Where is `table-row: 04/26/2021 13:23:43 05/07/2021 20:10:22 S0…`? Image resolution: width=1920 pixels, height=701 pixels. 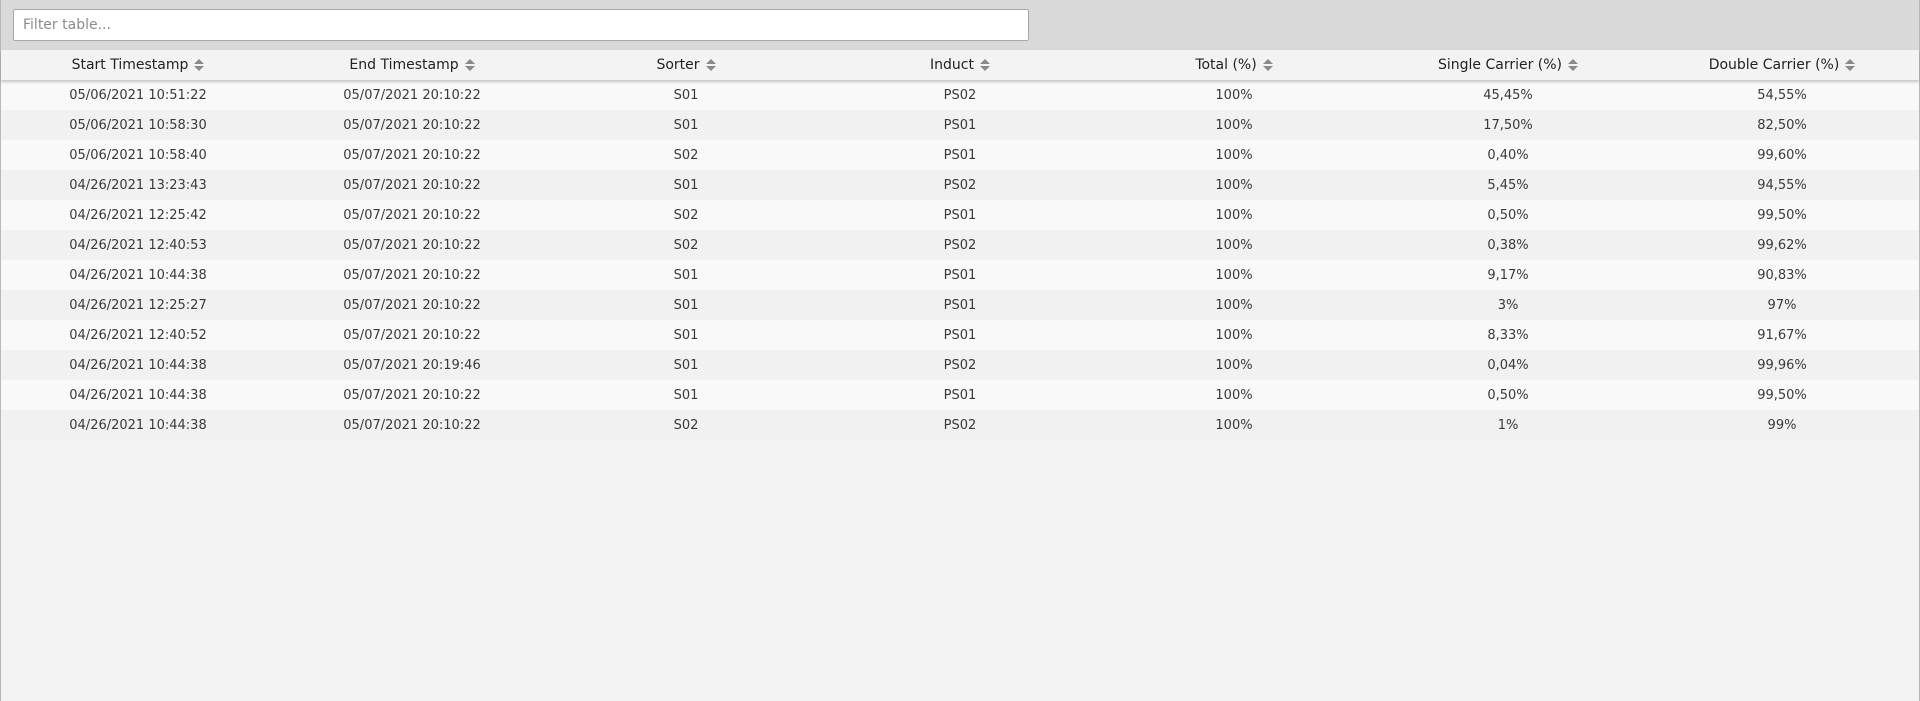 table-row: 04/26/2021 13:23:43 05/07/2021 20:10:22 S0… is located at coordinates (960, 185).